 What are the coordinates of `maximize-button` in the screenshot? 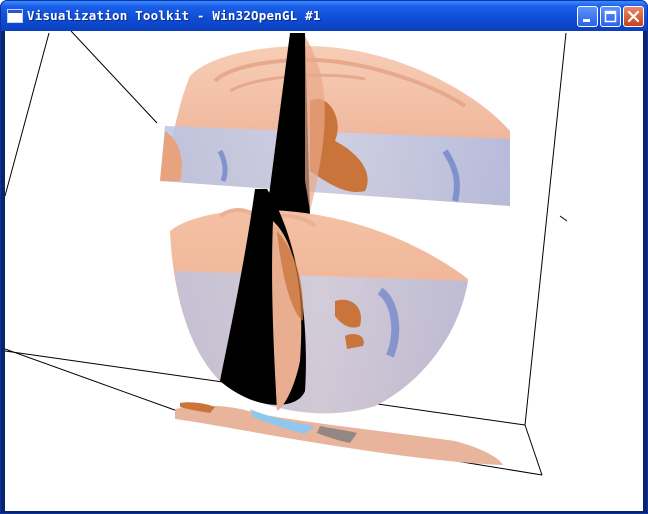 It's located at (610, 16).